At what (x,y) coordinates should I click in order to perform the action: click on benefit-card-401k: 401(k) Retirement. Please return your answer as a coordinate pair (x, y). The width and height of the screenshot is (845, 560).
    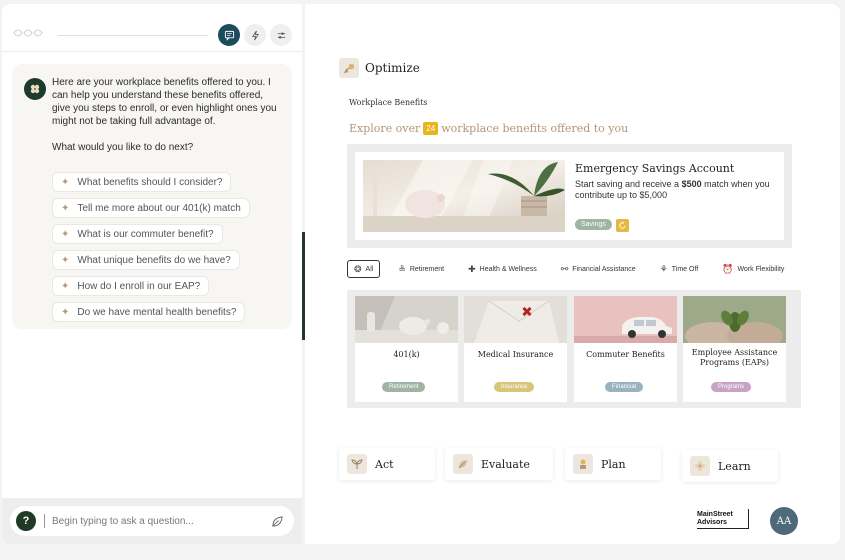
    Looking at the image, I should click on (406, 349).